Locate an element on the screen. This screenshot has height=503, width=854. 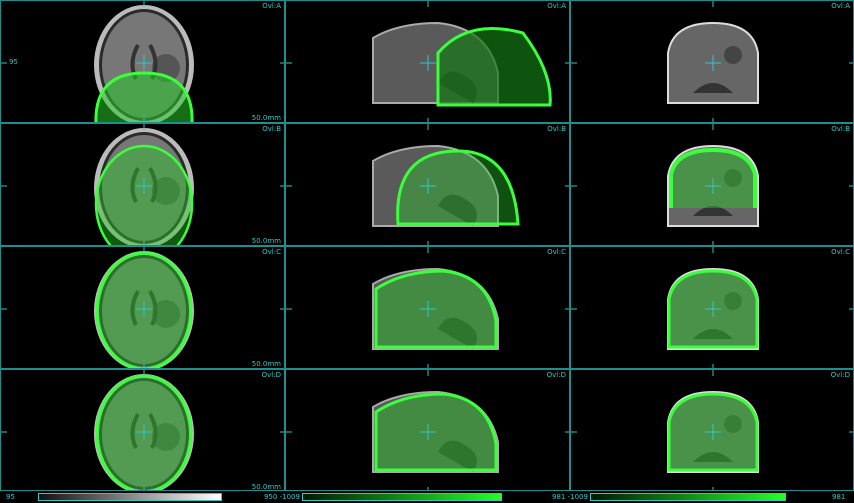
viewport-coronal-row-3: Ovl:D is located at coordinates (712, 430).